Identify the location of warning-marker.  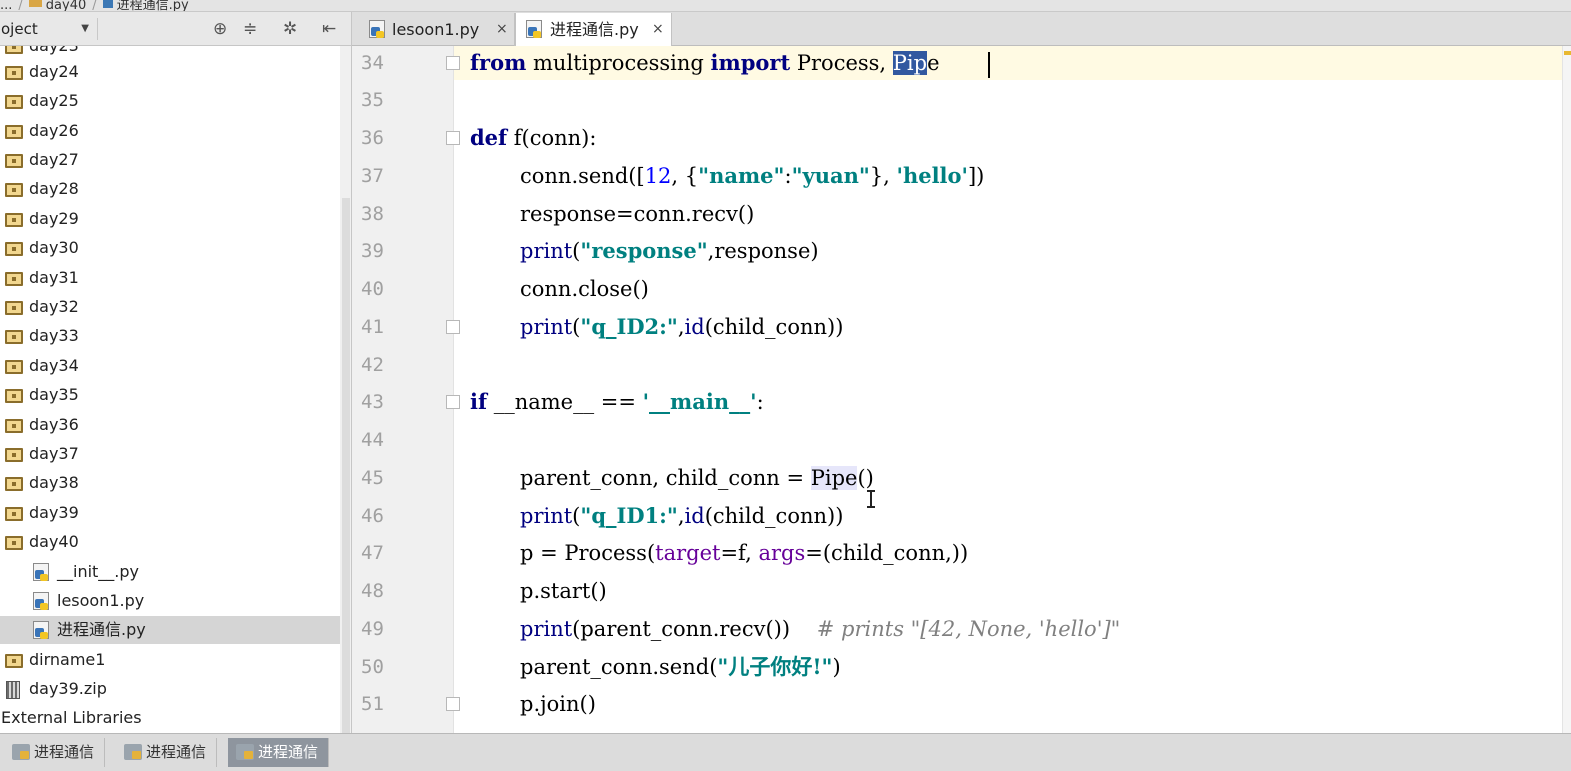
(1567, 53).